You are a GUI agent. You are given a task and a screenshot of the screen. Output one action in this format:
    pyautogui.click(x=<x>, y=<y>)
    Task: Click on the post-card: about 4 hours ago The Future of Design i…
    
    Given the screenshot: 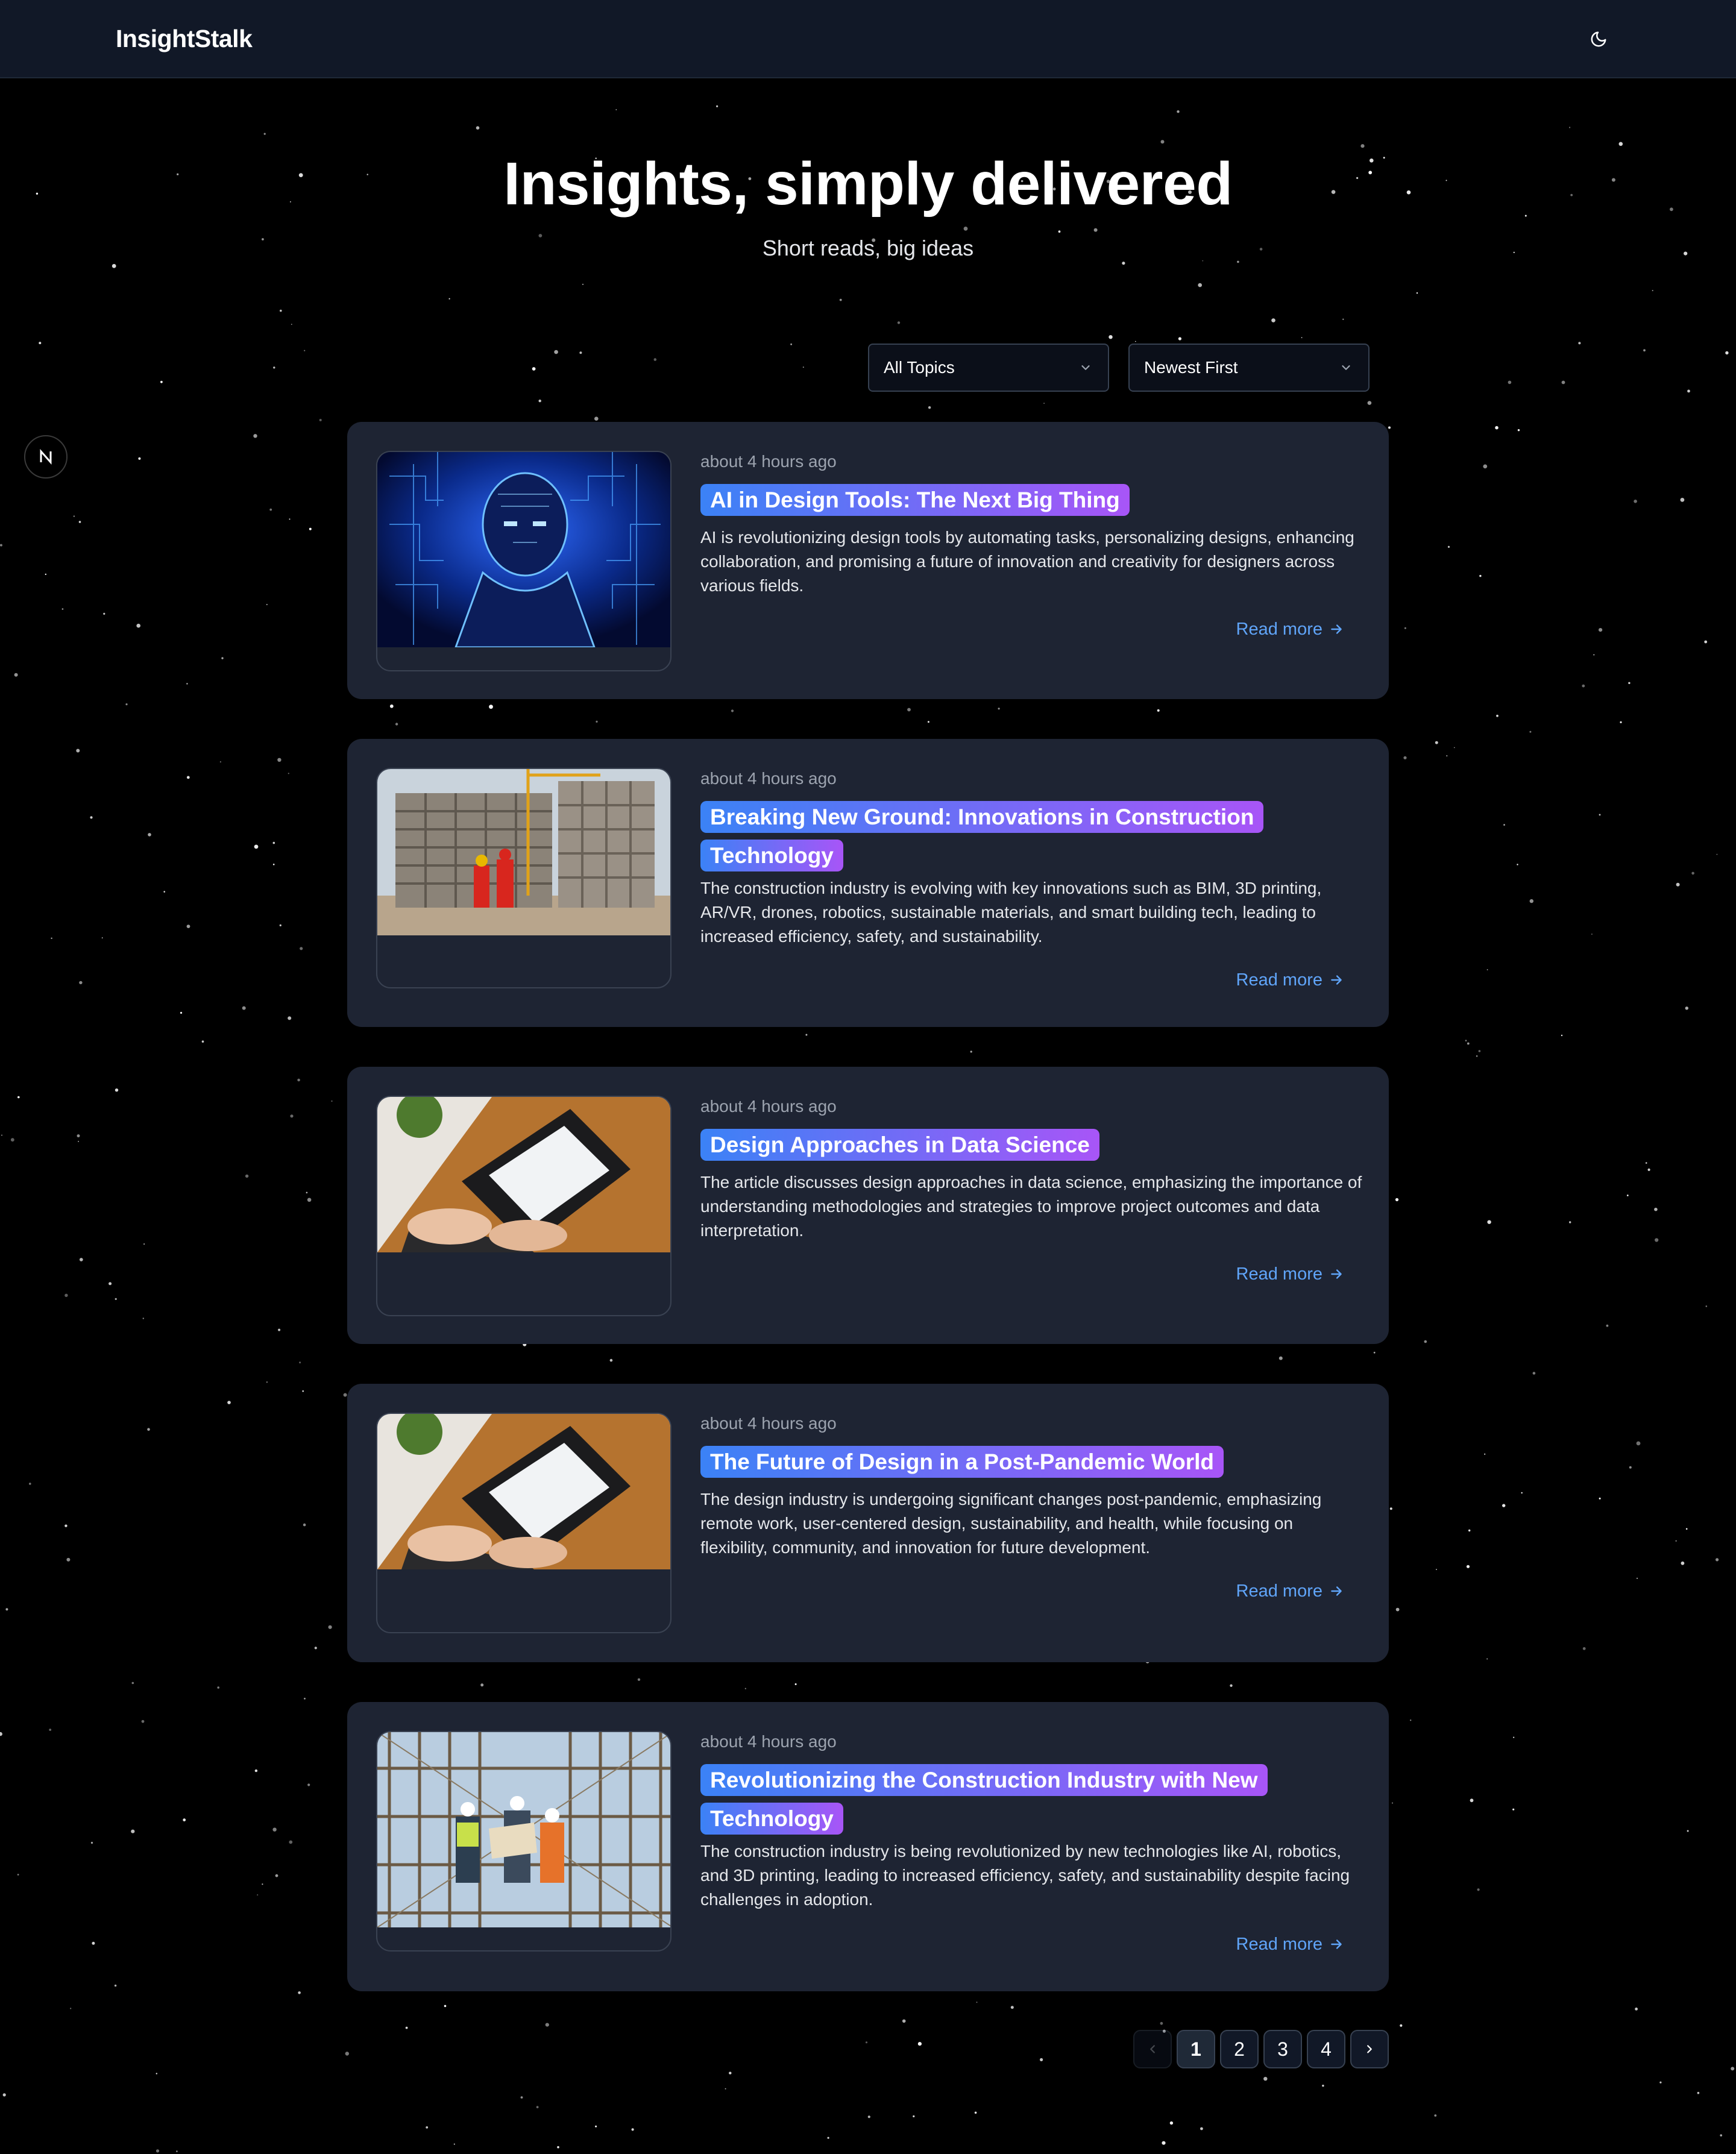 What is the action you would take?
    pyautogui.click(x=868, y=1523)
    